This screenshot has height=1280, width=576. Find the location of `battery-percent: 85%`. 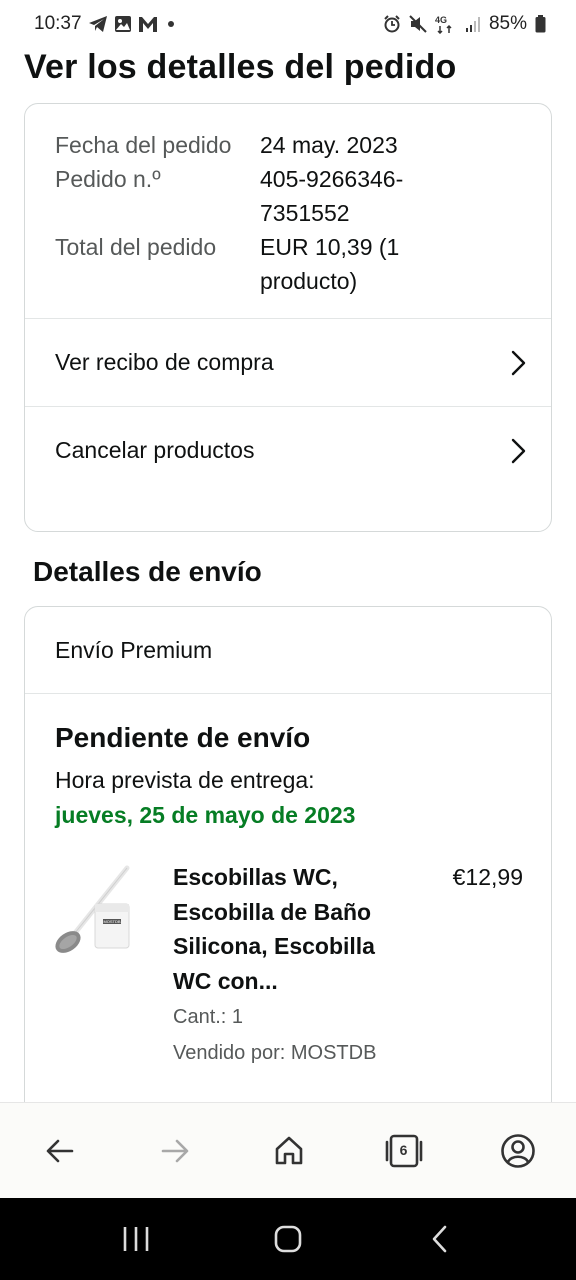

battery-percent: 85% is located at coordinates (507, 23).